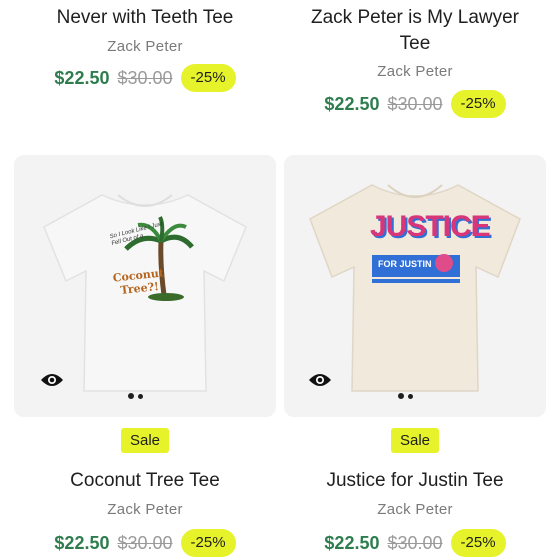 This screenshot has width=560, height=560. What do you see at coordinates (415, 481) in the screenshot?
I see `product-title: Justice for Justin Tee` at bounding box center [415, 481].